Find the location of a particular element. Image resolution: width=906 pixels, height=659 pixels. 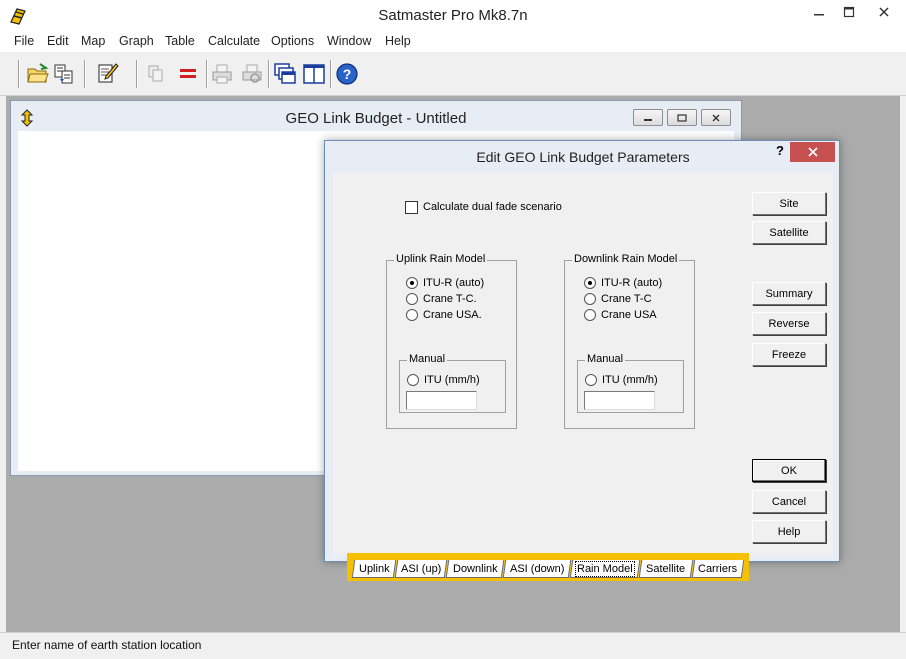

tab-asi-down: ASI (down) is located at coordinates (537, 569).